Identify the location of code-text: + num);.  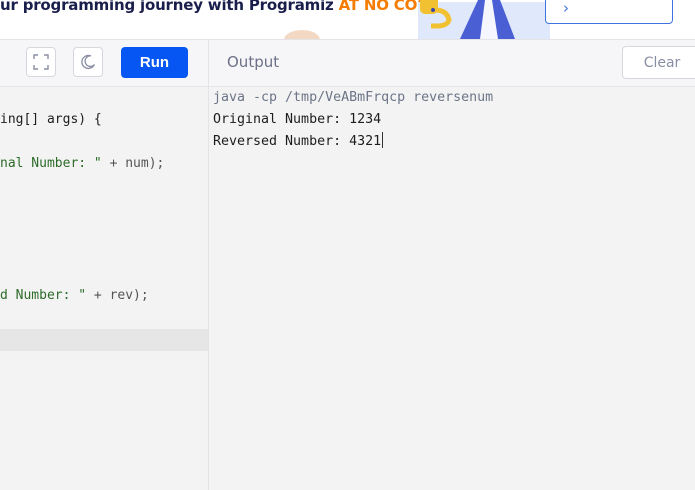
(133, 163).